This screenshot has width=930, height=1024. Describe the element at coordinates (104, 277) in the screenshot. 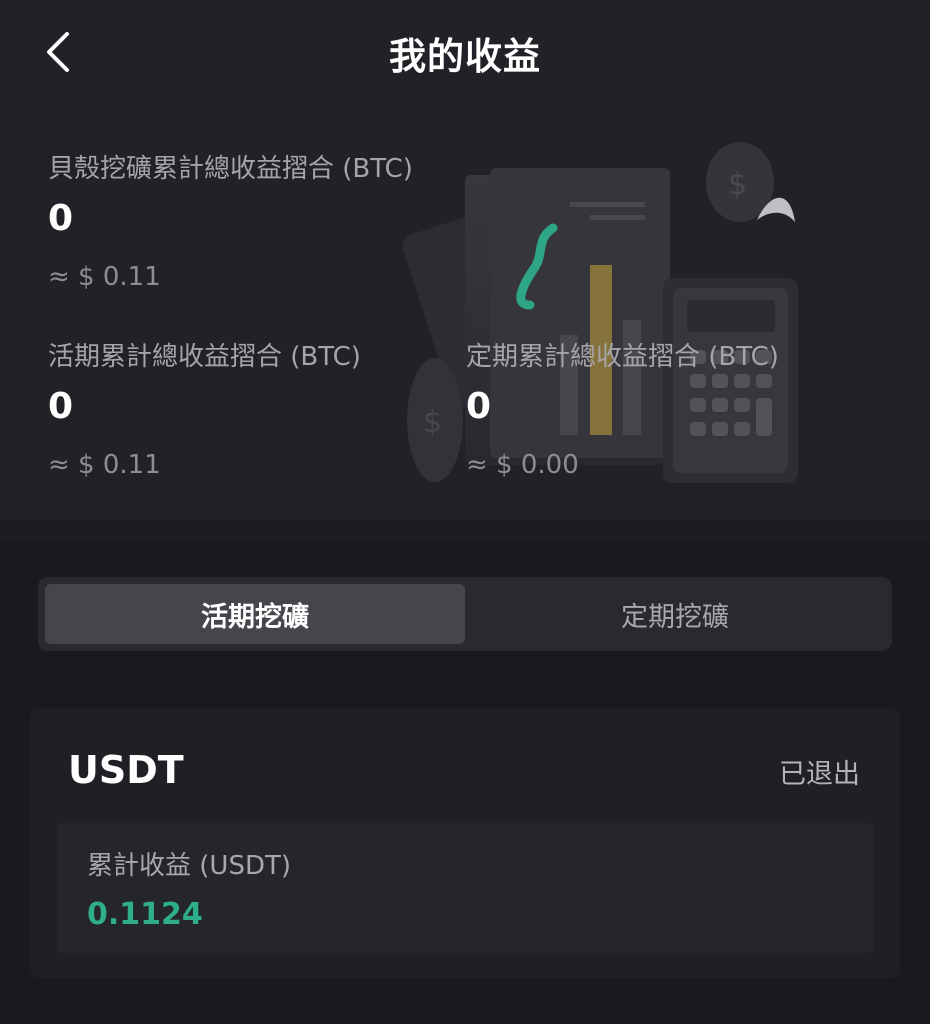

I see `total-earnings-approx: ≈ $ 0.11` at that location.